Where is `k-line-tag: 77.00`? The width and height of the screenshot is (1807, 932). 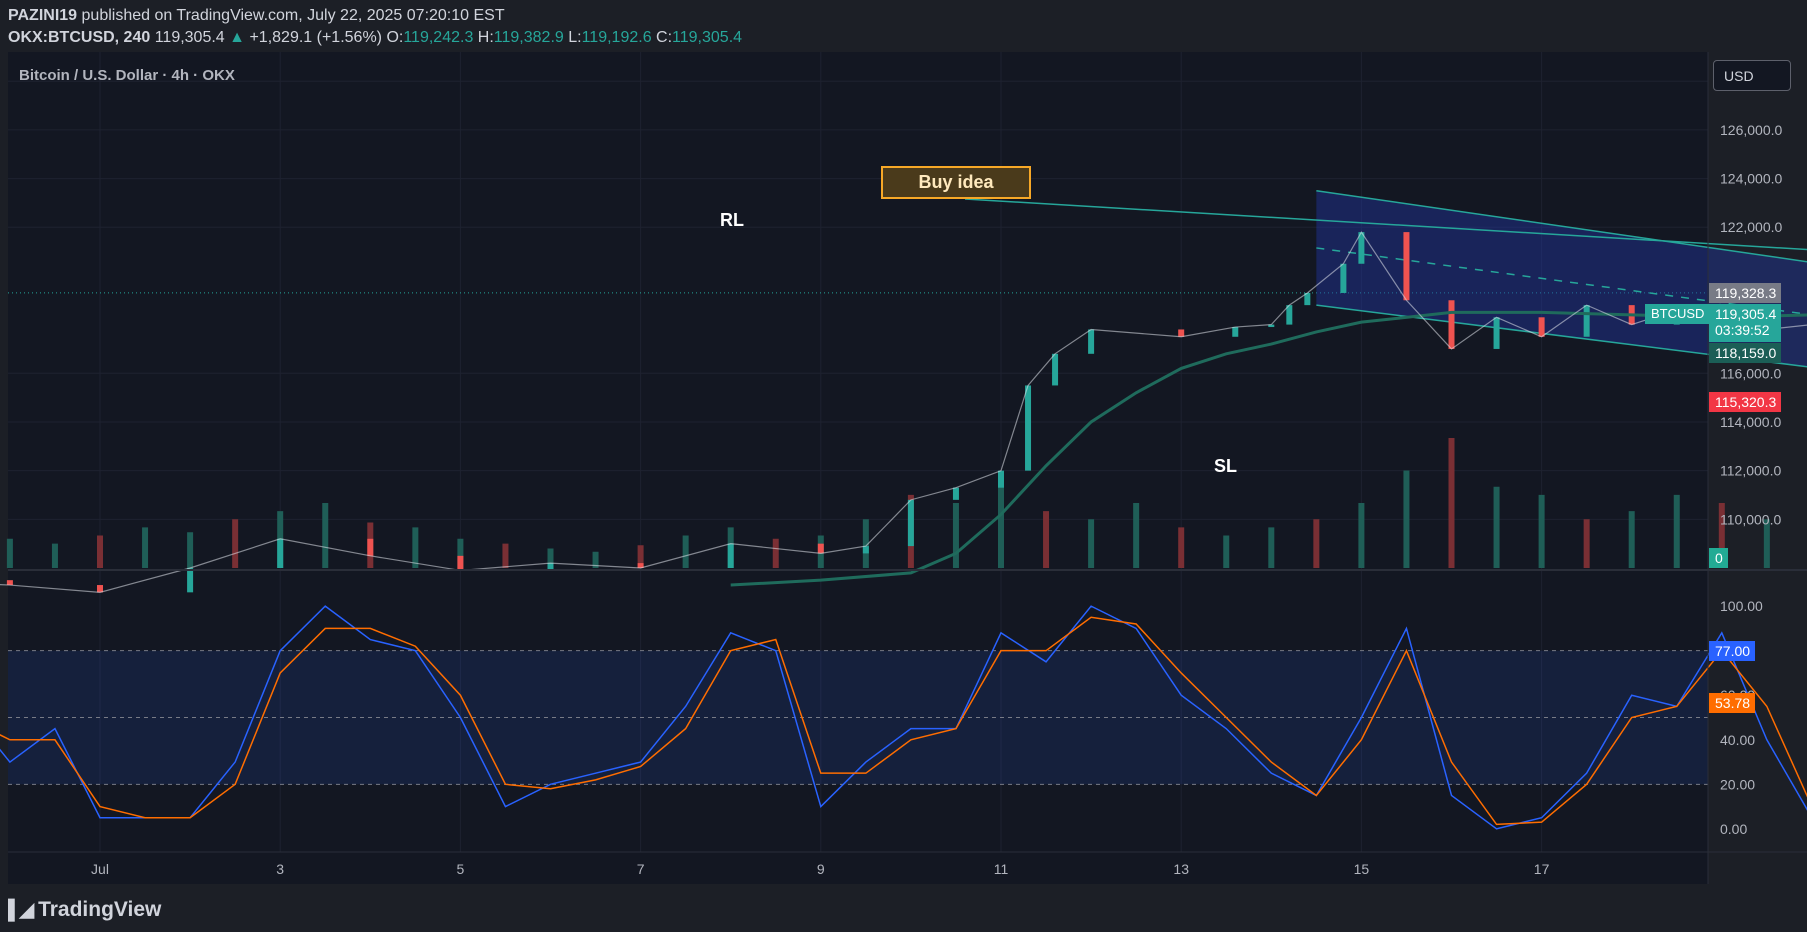
k-line-tag: 77.00 is located at coordinates (1732, 651).